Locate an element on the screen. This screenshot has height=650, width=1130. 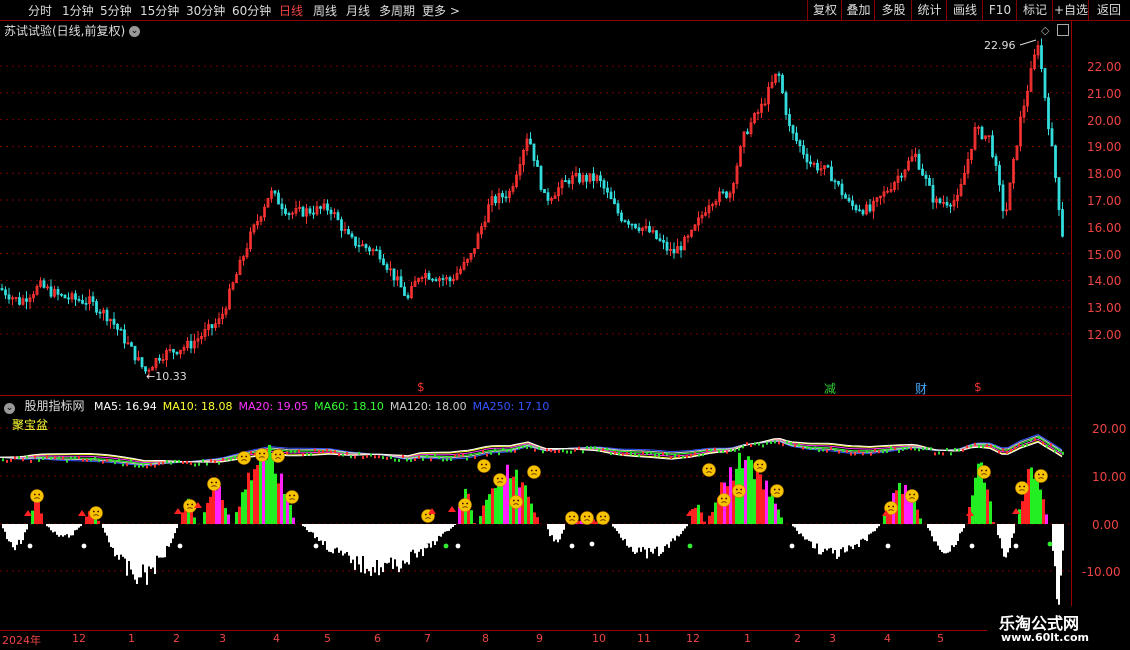
indicator-name: 股朋指标网 is located at coordinates (55, 406).